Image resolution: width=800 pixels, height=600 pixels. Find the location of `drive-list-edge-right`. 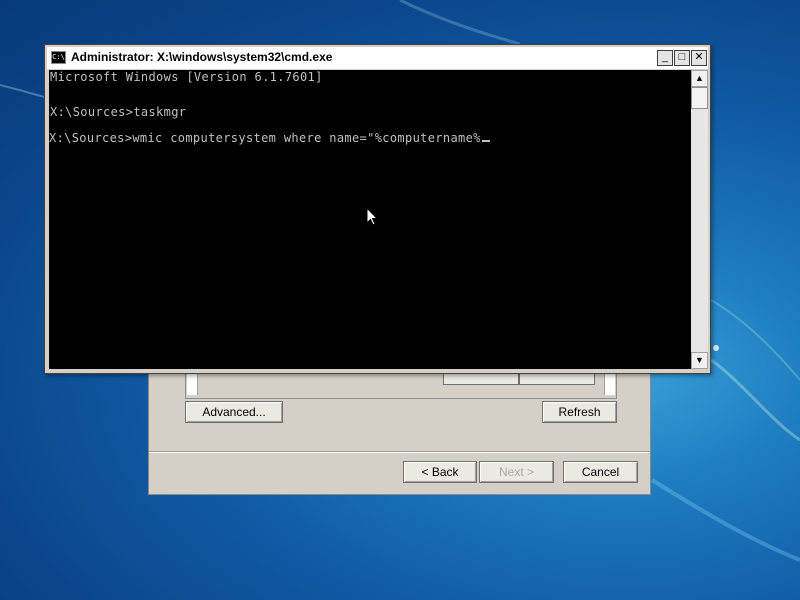

drive-list-edge-right is located at coordinates (609, 384).